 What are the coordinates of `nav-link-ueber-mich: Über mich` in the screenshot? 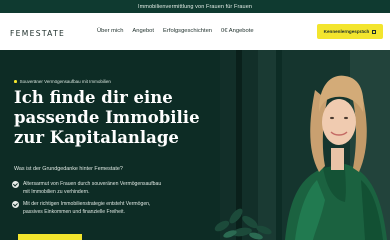 It's located at (110, 31).